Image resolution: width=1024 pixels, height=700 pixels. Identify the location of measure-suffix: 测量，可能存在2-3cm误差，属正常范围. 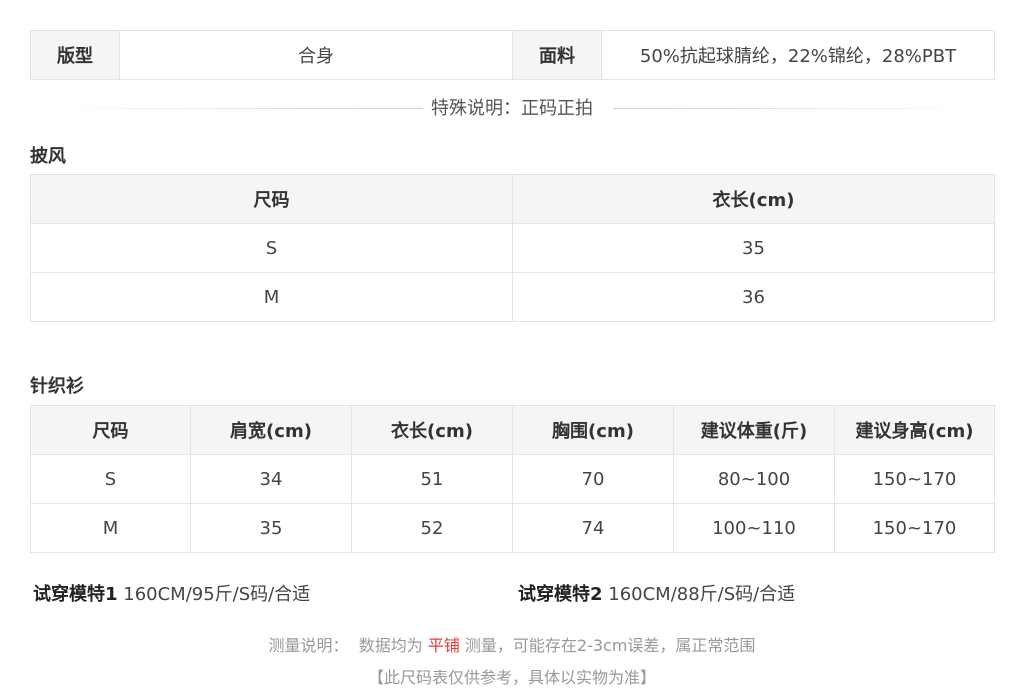
(607, 645).